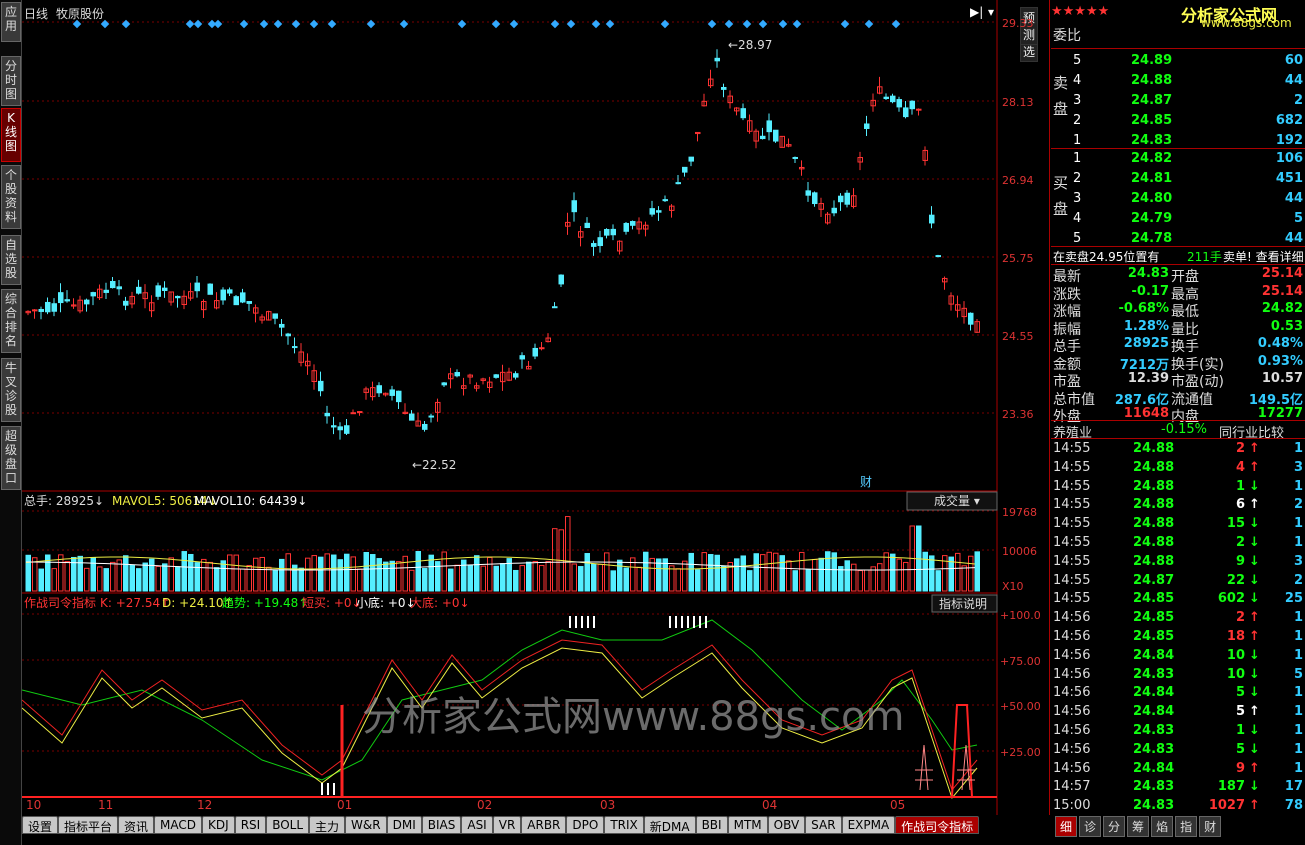  Describe the element at coordinates (327, 825) in the screenshot. I see `indicator-tab-7: 主力` at that location.